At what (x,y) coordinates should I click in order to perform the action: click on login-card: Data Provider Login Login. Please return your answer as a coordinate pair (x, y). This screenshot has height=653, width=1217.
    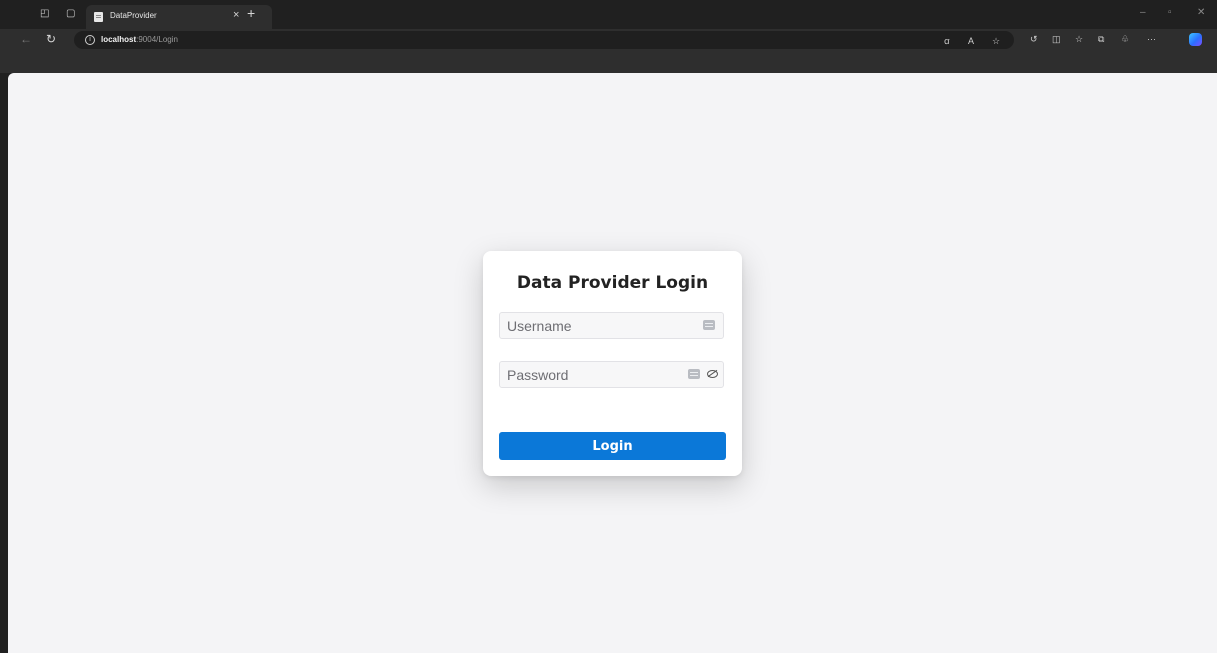
    Looking at the image, I should click on (612, 363).